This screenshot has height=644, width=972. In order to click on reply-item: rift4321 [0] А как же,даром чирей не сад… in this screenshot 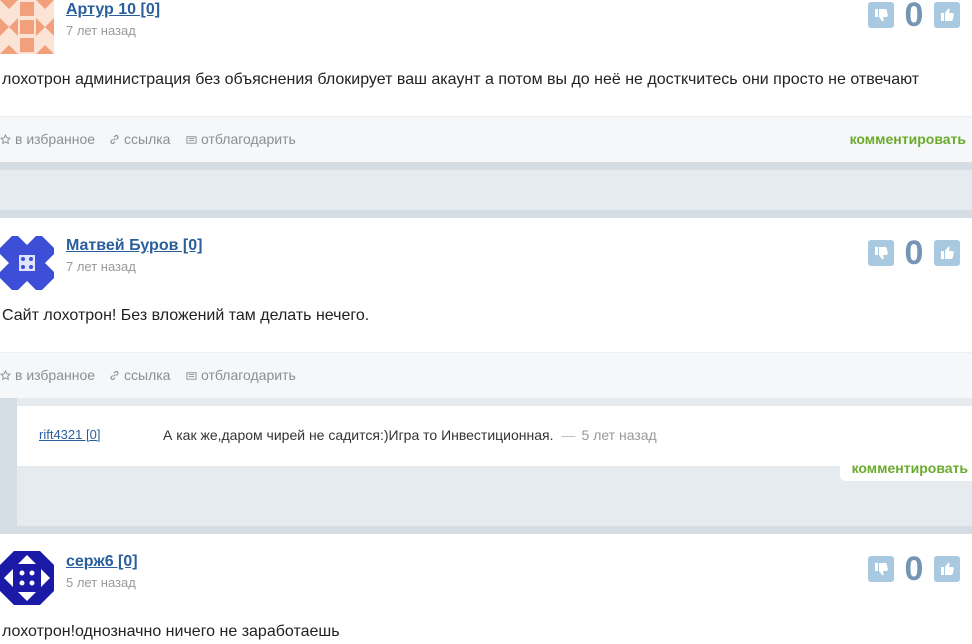, I will do `click(494, 436)`.